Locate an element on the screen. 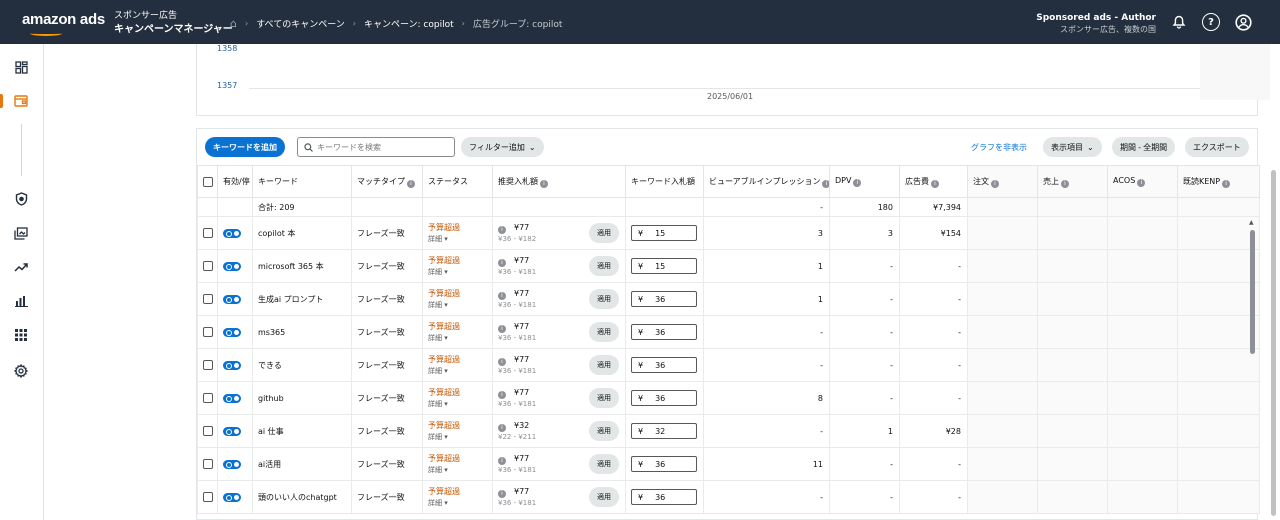 This screenshot has width=1280, height=520. campaigns-icon is located at coordinates (21, 101).